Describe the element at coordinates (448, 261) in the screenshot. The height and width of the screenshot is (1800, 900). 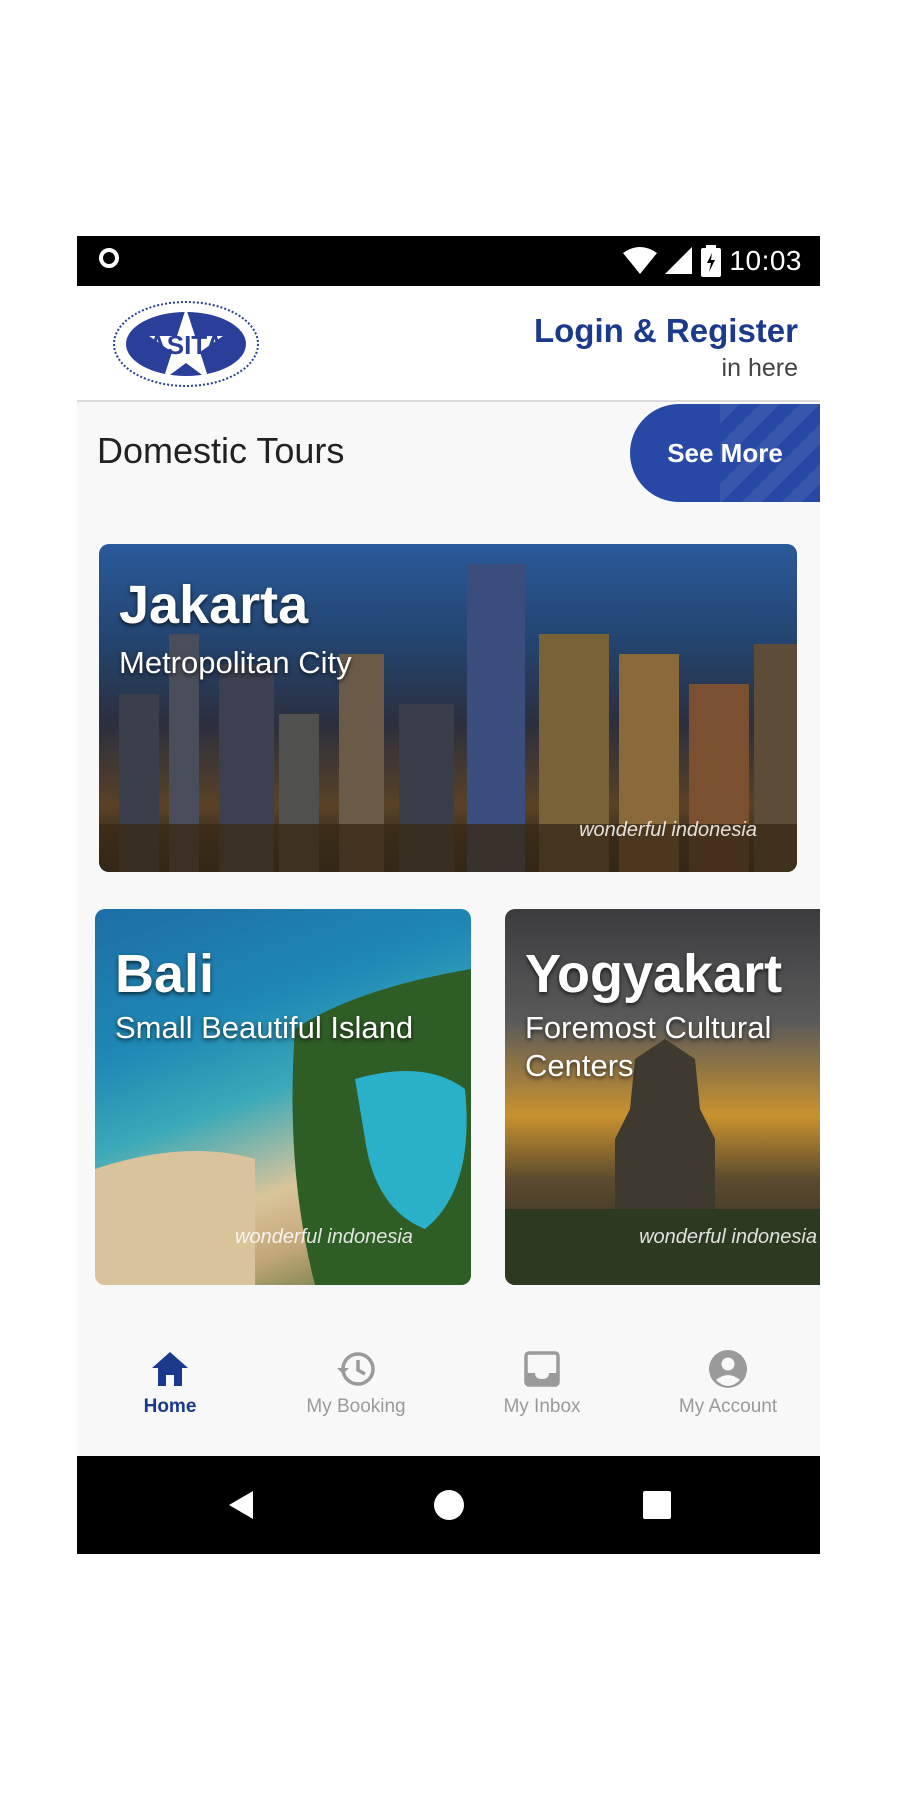
I see `status-bar: 10:03` at that location.